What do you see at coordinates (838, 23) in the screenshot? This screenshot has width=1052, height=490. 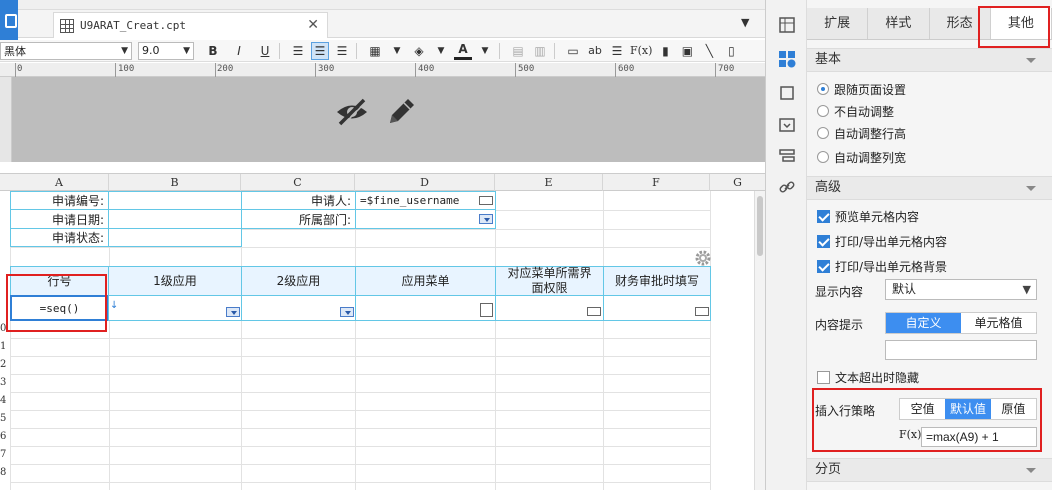 I see `tab-extend: 扩展` at bounding box center [838, 23].